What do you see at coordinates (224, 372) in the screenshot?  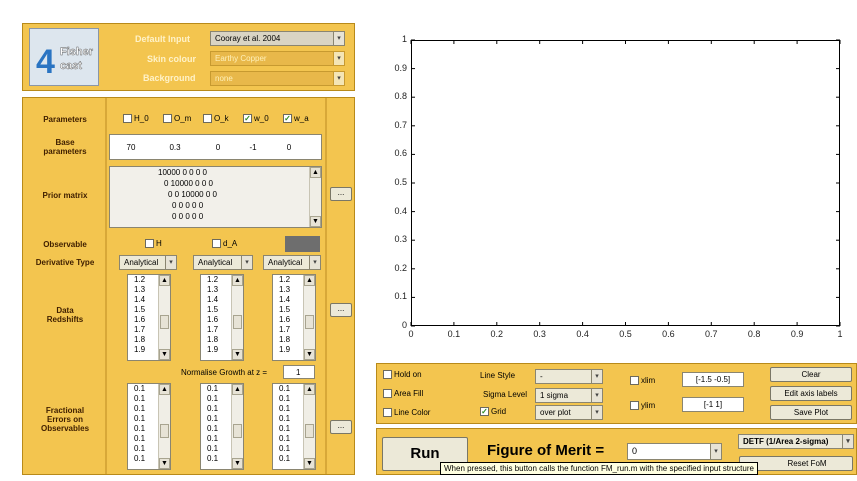 I see `normalise-growth-label: Normalise Growth at z =` at bounding box center [224, 372].